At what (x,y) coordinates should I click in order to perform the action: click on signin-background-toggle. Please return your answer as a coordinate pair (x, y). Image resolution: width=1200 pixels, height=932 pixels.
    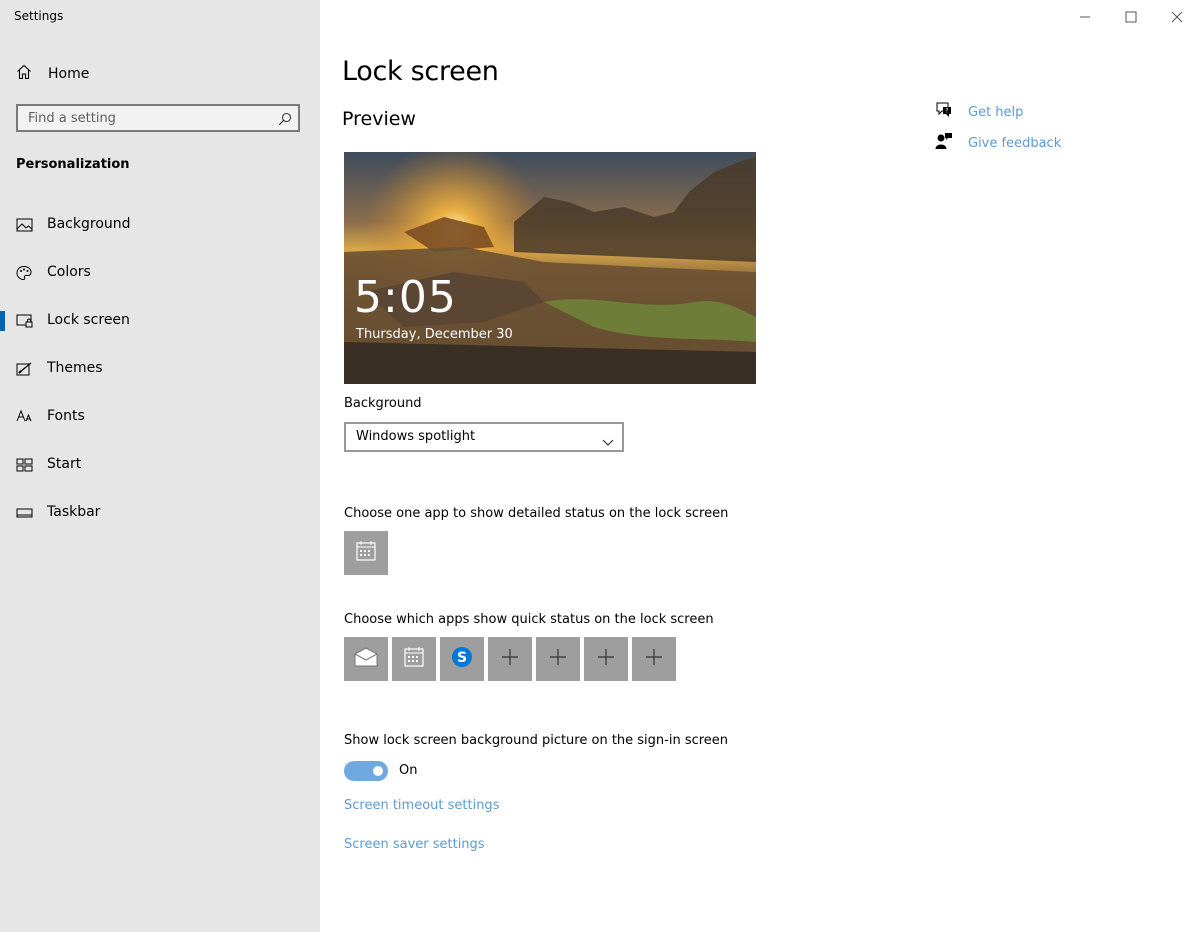
    Looking at the image, I should click on (366, 771).